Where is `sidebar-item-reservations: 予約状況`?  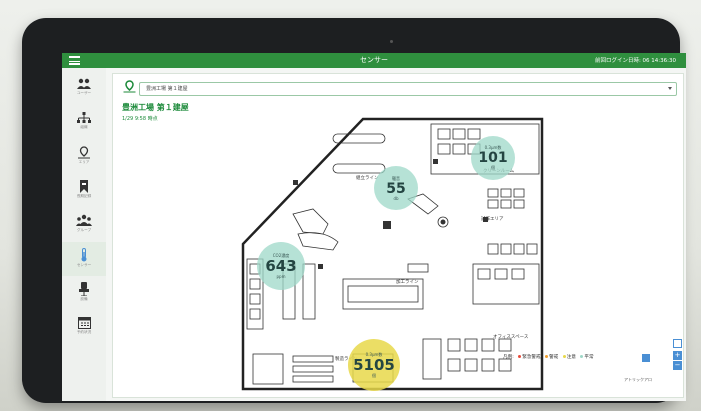 sidebar-item-reservations: 予約状況 is located at coordinates (84, 327).